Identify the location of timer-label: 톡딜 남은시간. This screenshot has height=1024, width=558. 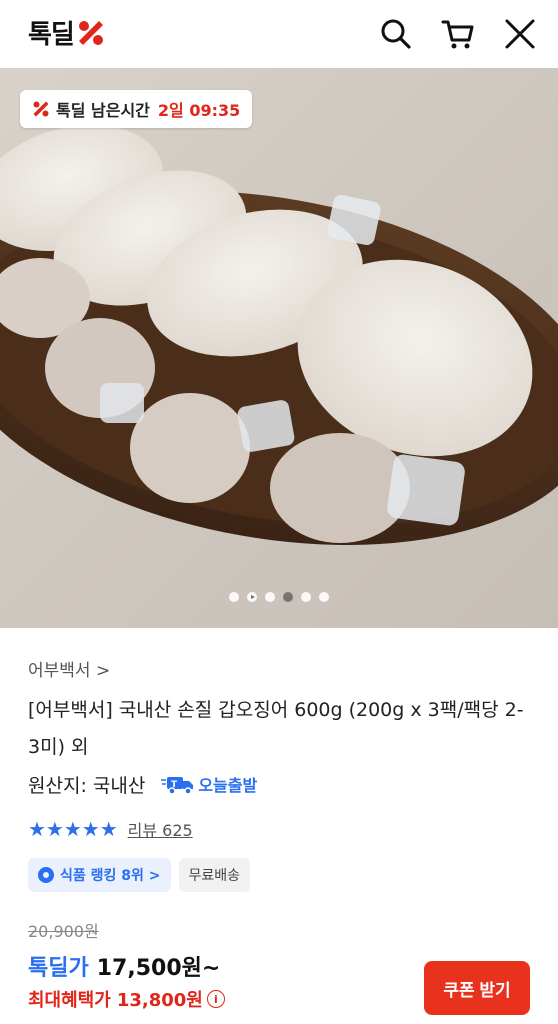
(103, 110).